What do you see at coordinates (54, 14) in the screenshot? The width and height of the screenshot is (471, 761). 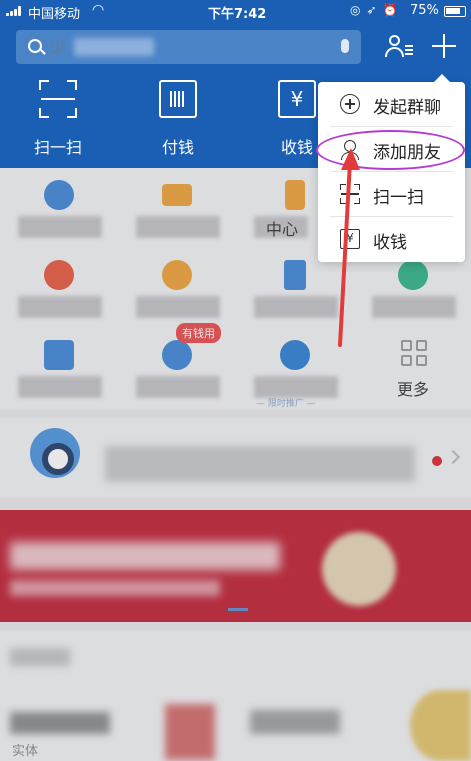 I see `carrier-name: 中国移动` at bounding box center [54, 14].